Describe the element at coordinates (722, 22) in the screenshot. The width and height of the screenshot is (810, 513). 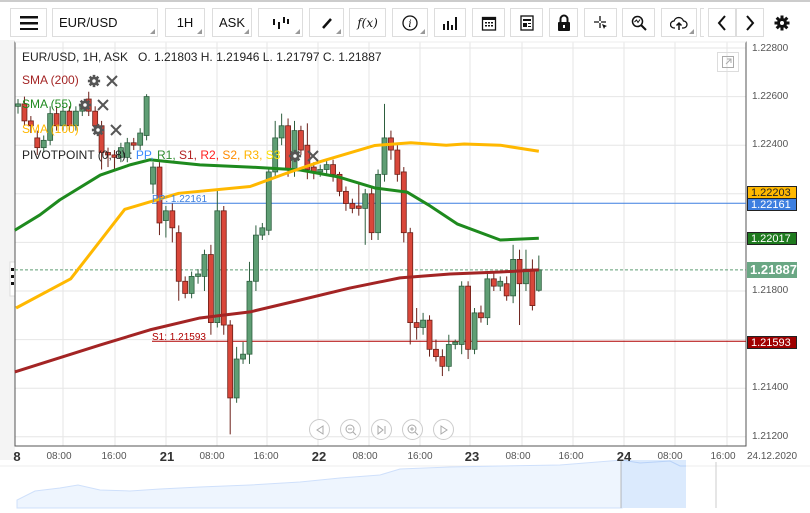
I see `previous-button` at that location.